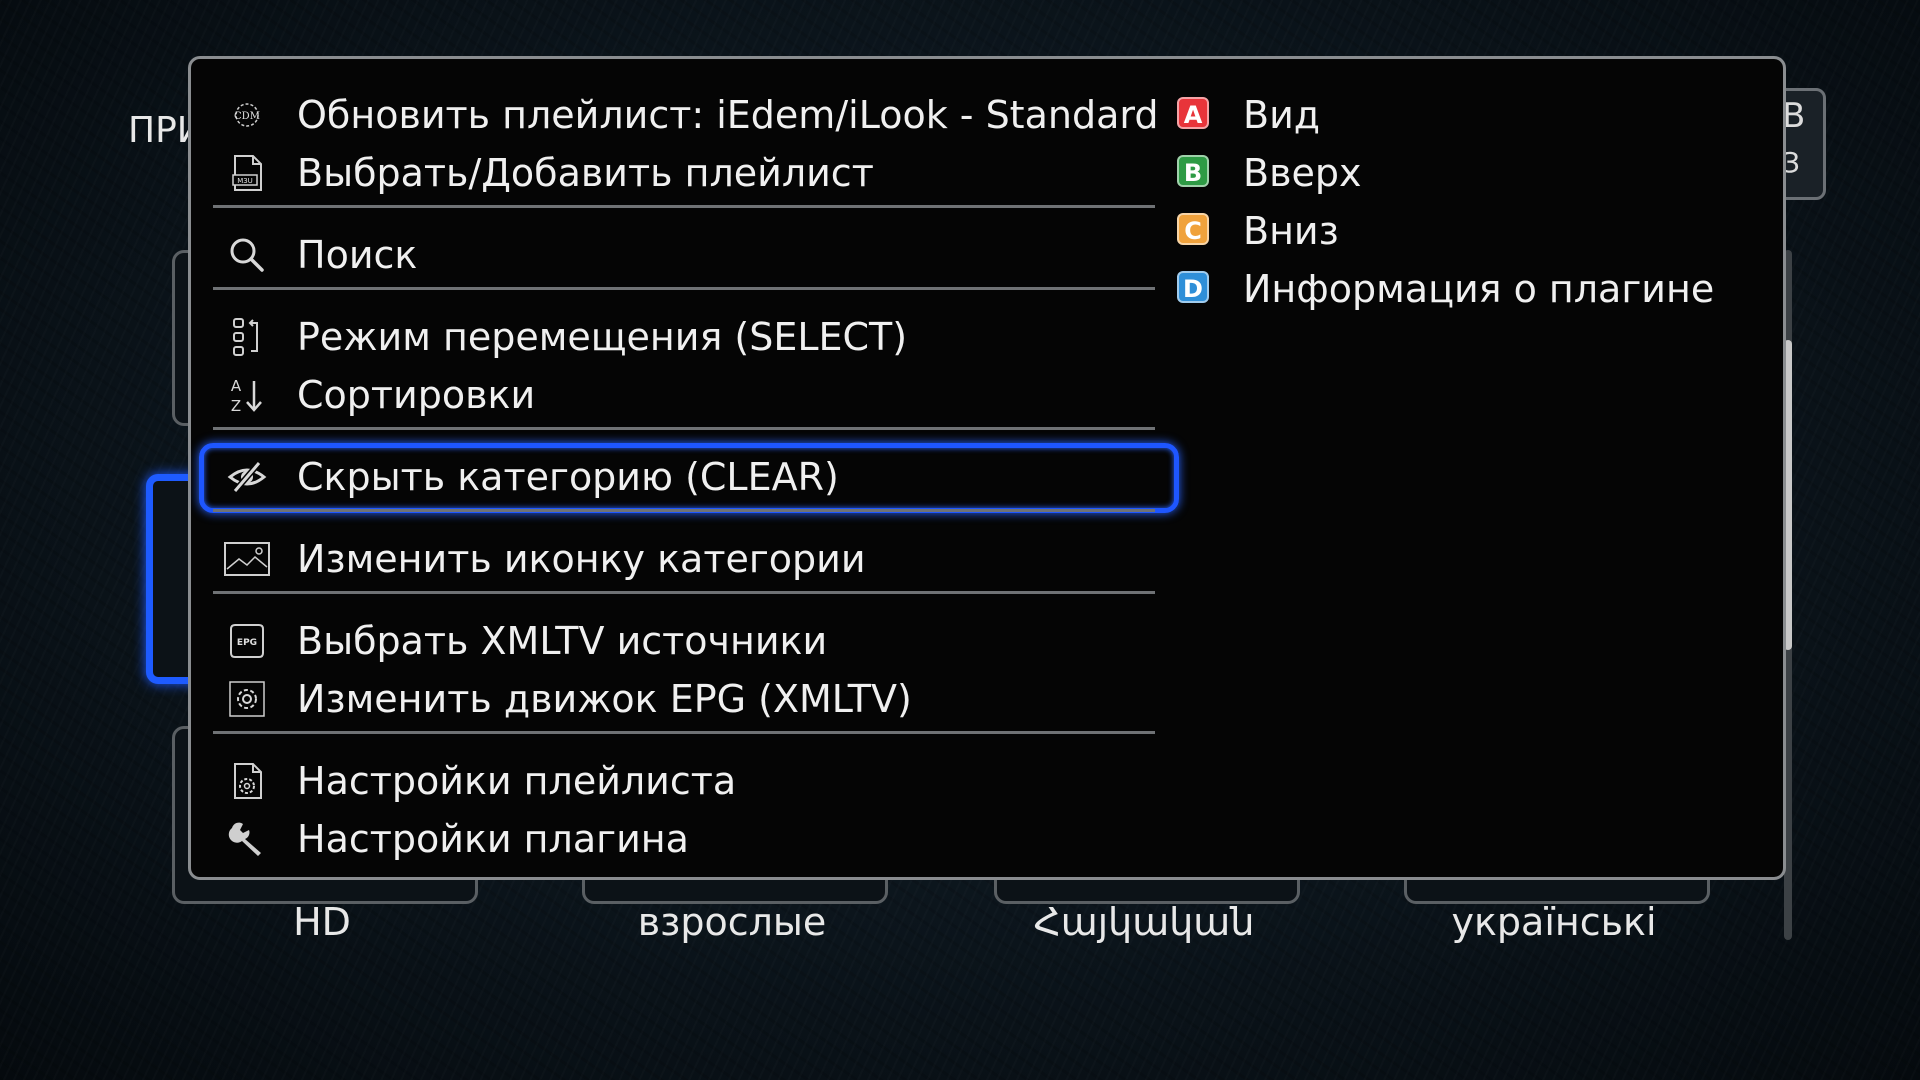 This screenshot has width=1920, height=1080. I want to click on color-key-label: Вид, so click(1282, 115).